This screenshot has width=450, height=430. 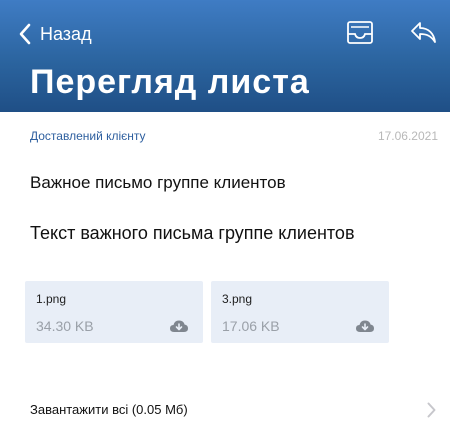 I want to click on delivery-status: Доставлений клієнту, so click(x=88, y=136).